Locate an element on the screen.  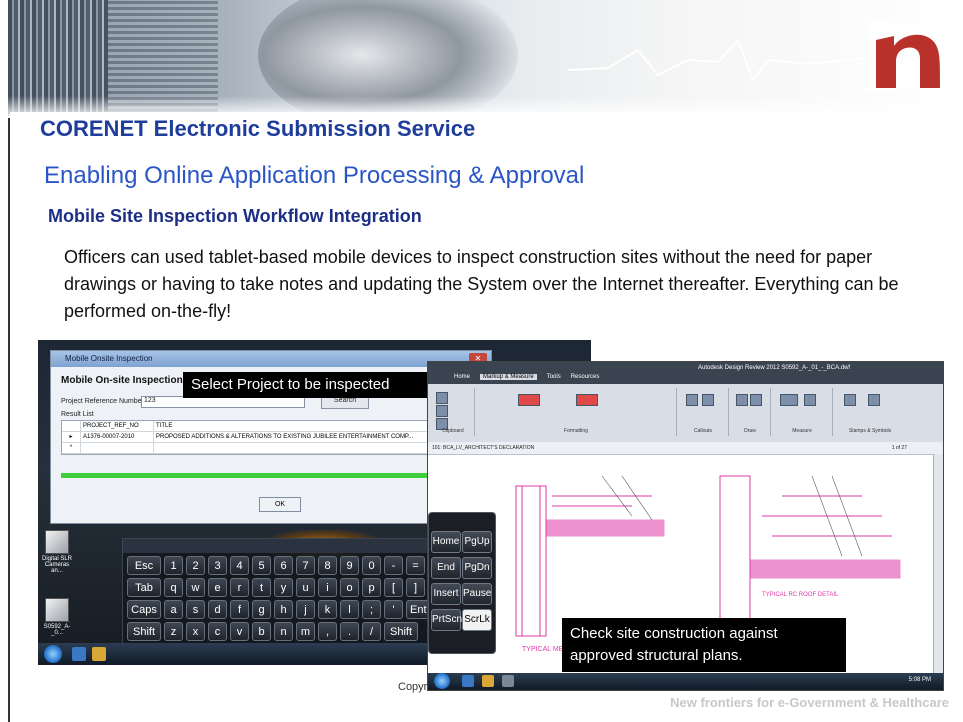
keyboard-key: j is located at coordinates (305, 609).